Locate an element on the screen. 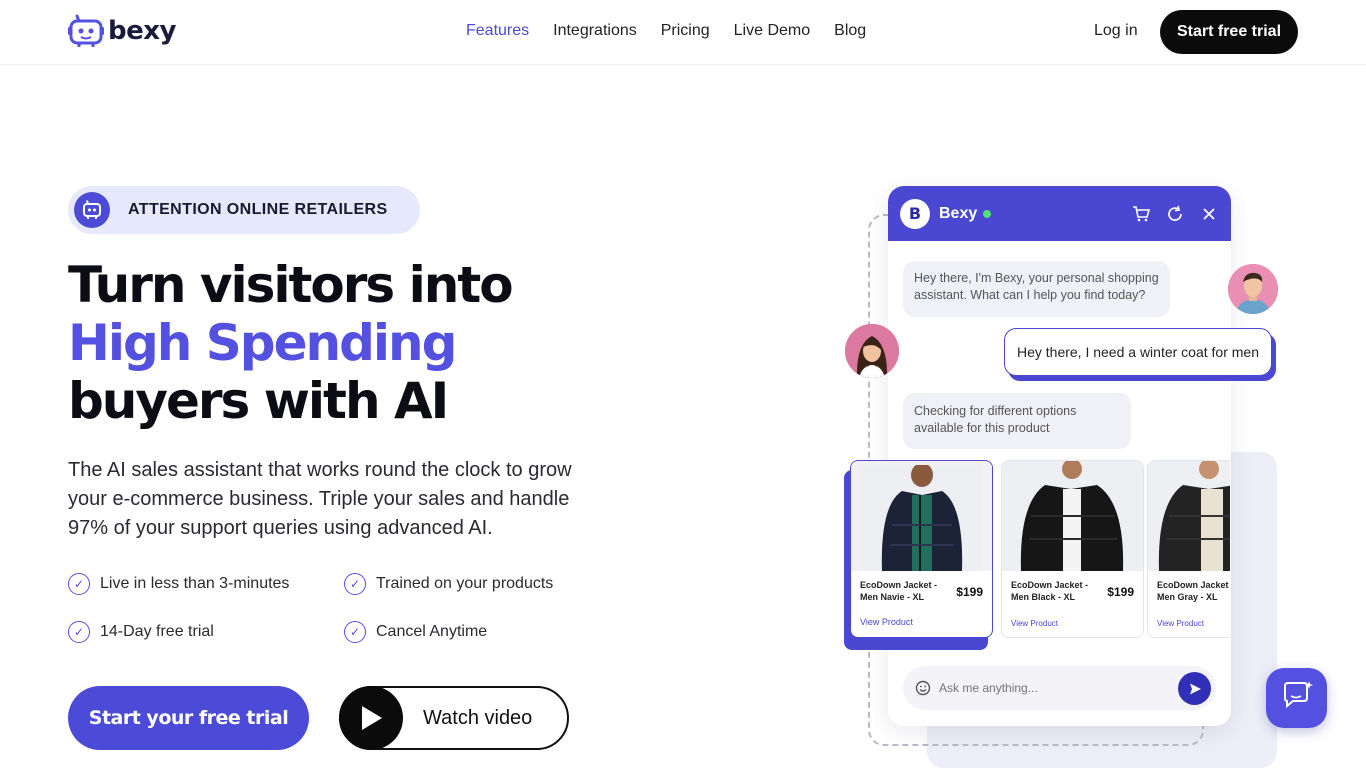 This screenshot has height=768, width=1366. start-free-trial-button: Start your free trial is located at coordinates (188, 718).